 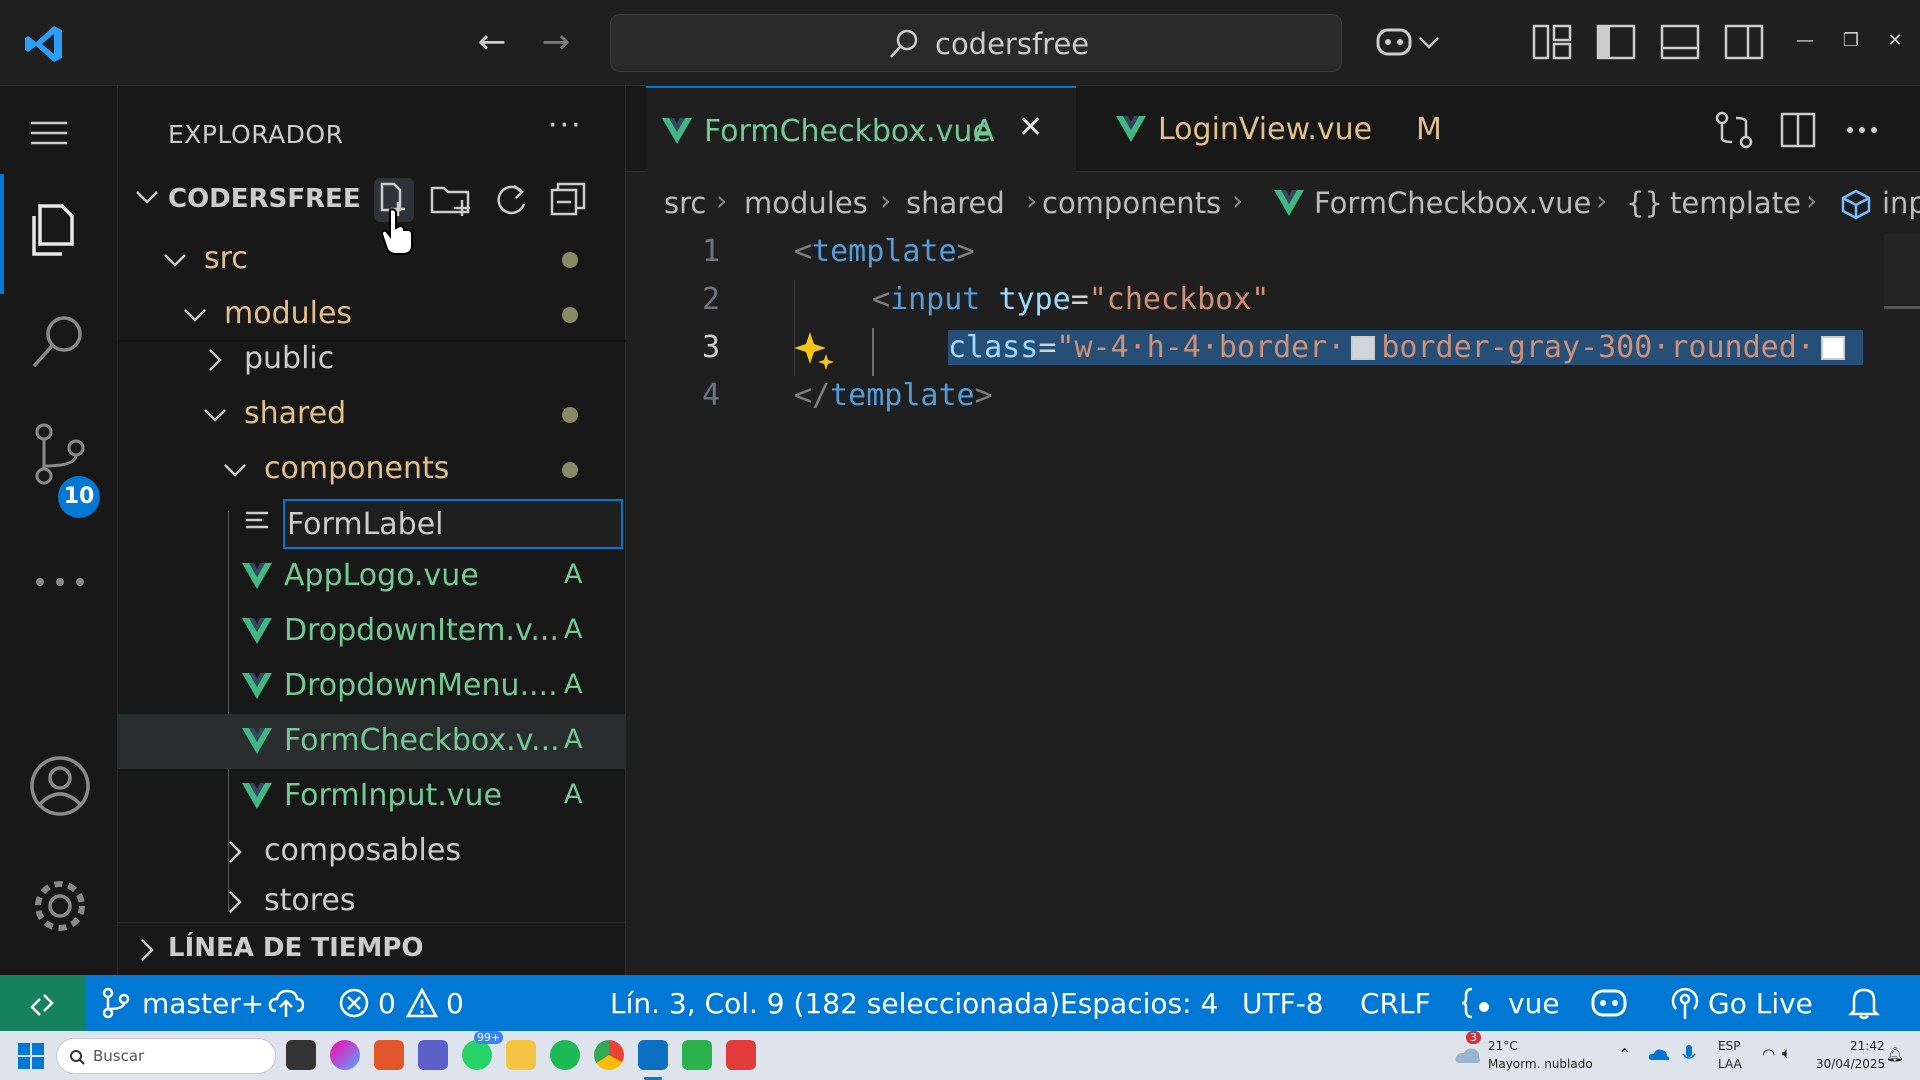 What do you see at coordinates (1452, 203) in the screenshot?
I see `breadcrumb-item: FormCheckbox.vue` at bounding box center [1452, 203].